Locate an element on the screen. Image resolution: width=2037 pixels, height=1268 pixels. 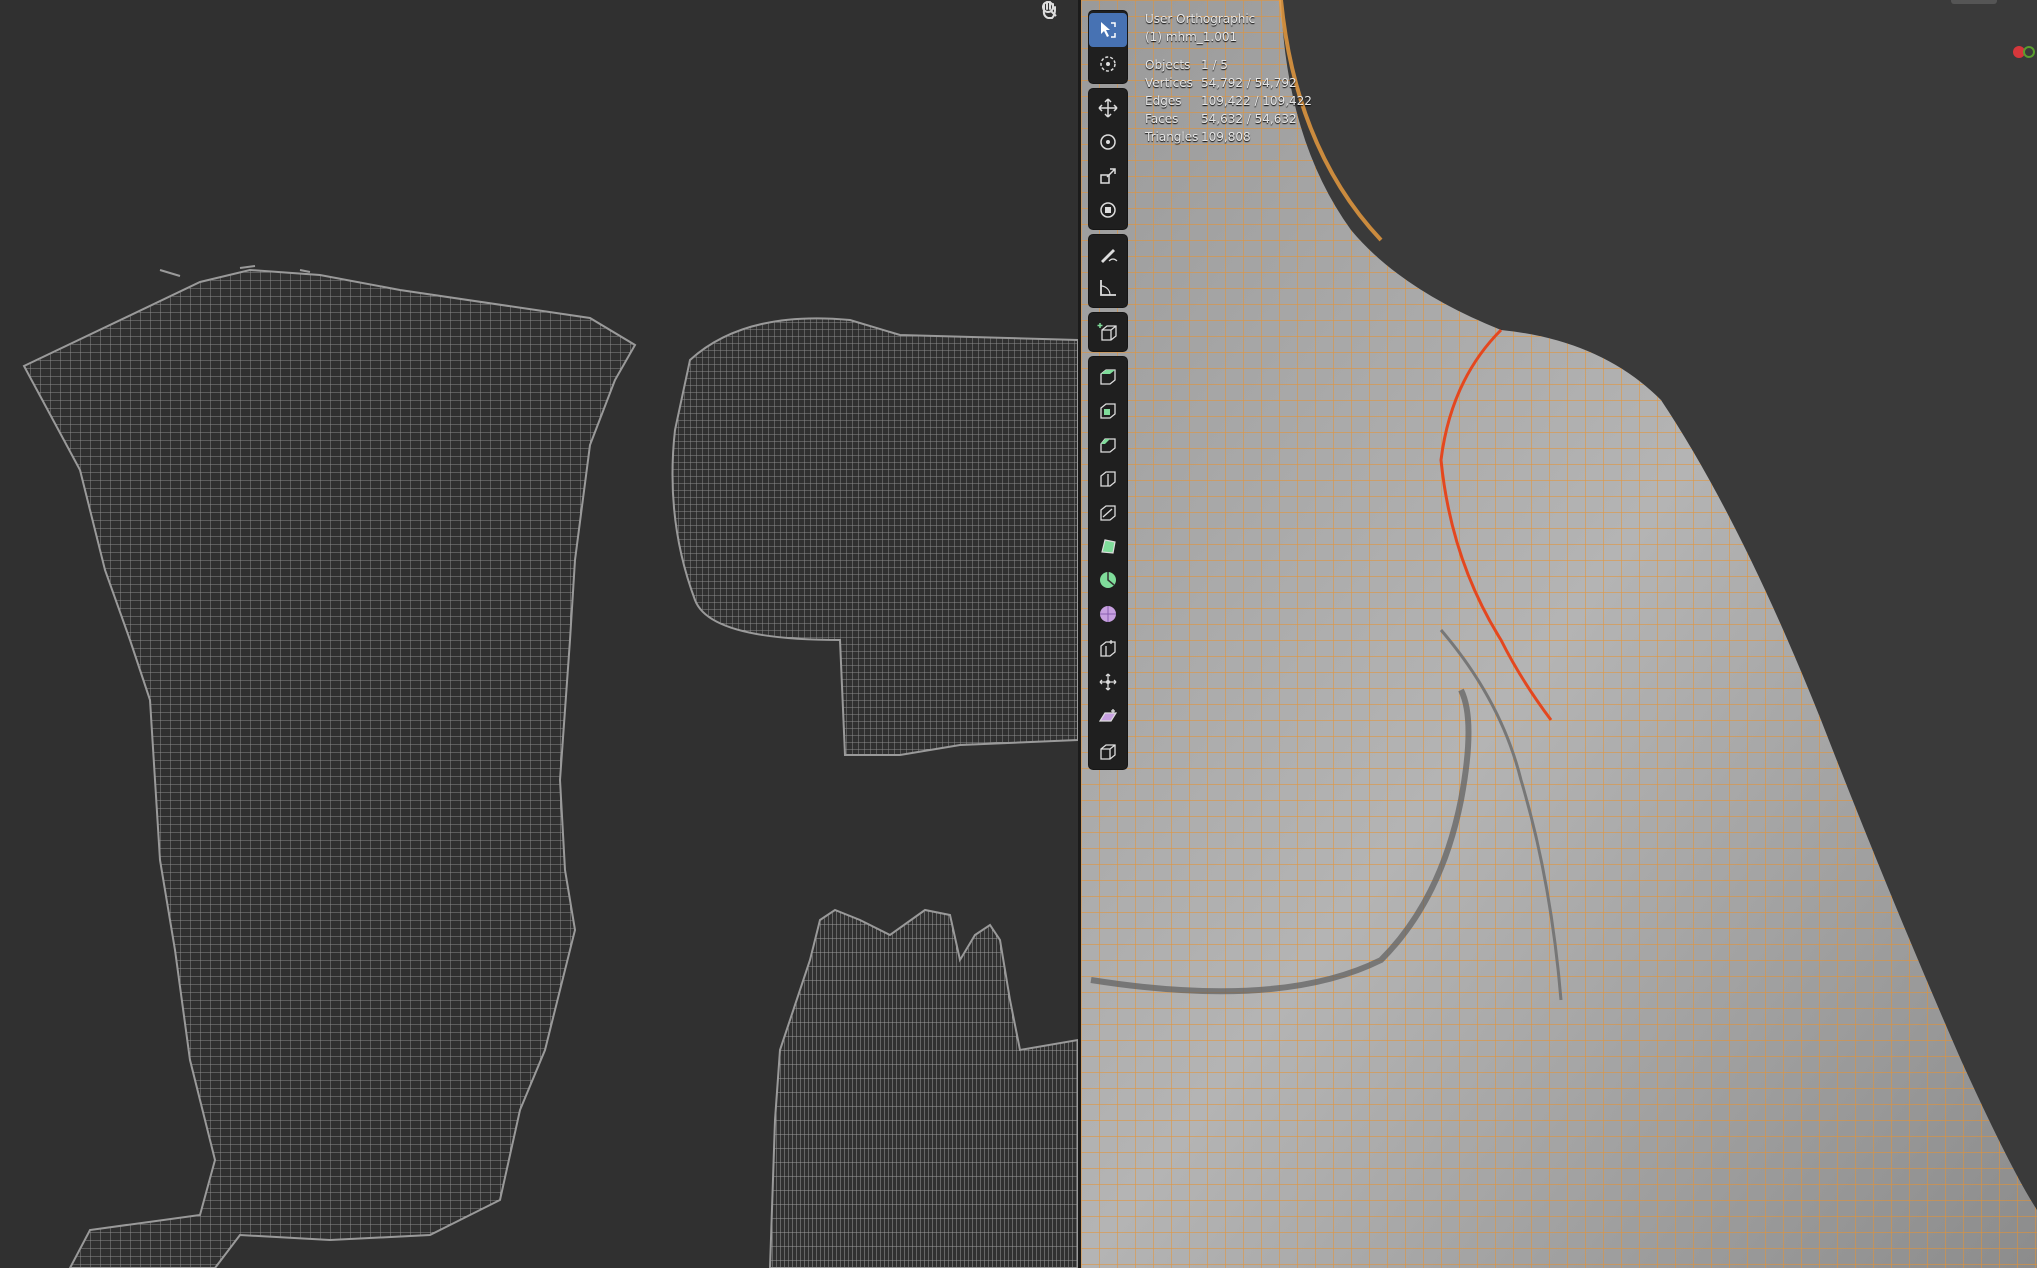
move-icon is located at coordinates (1108, 108).